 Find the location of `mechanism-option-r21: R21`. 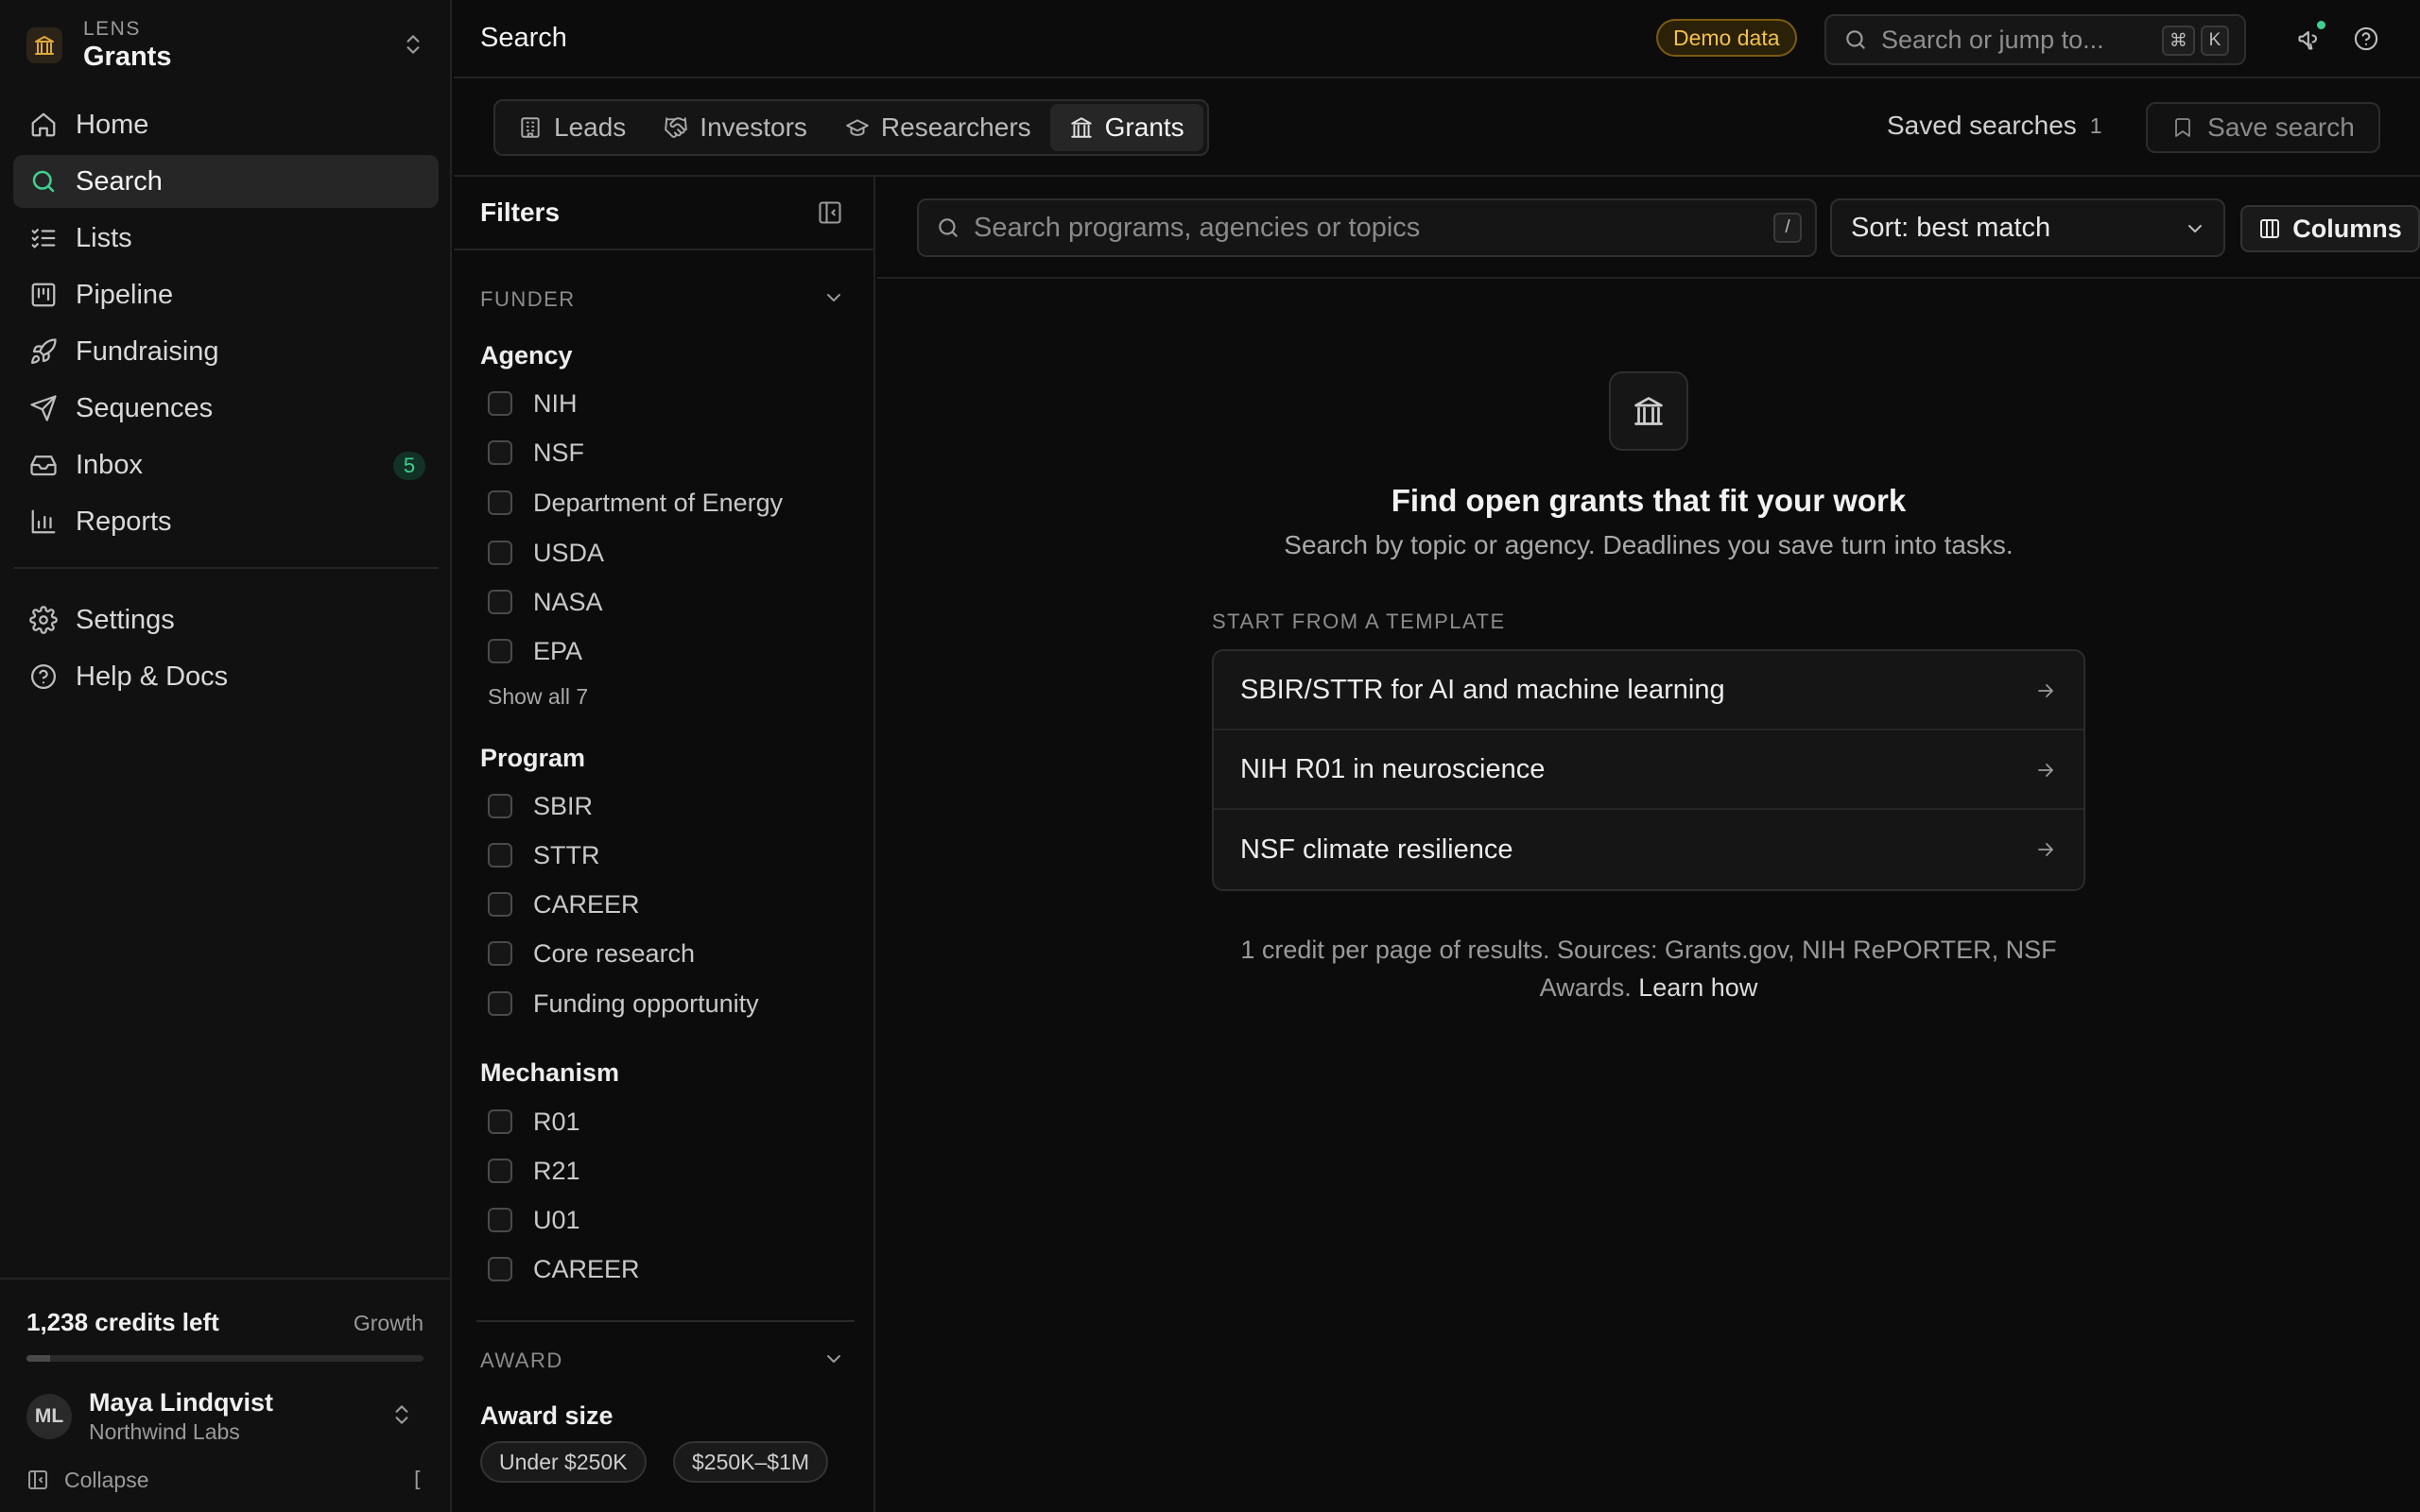

mechanism-option-r21: R21 is located at coordinates (534, 1171).